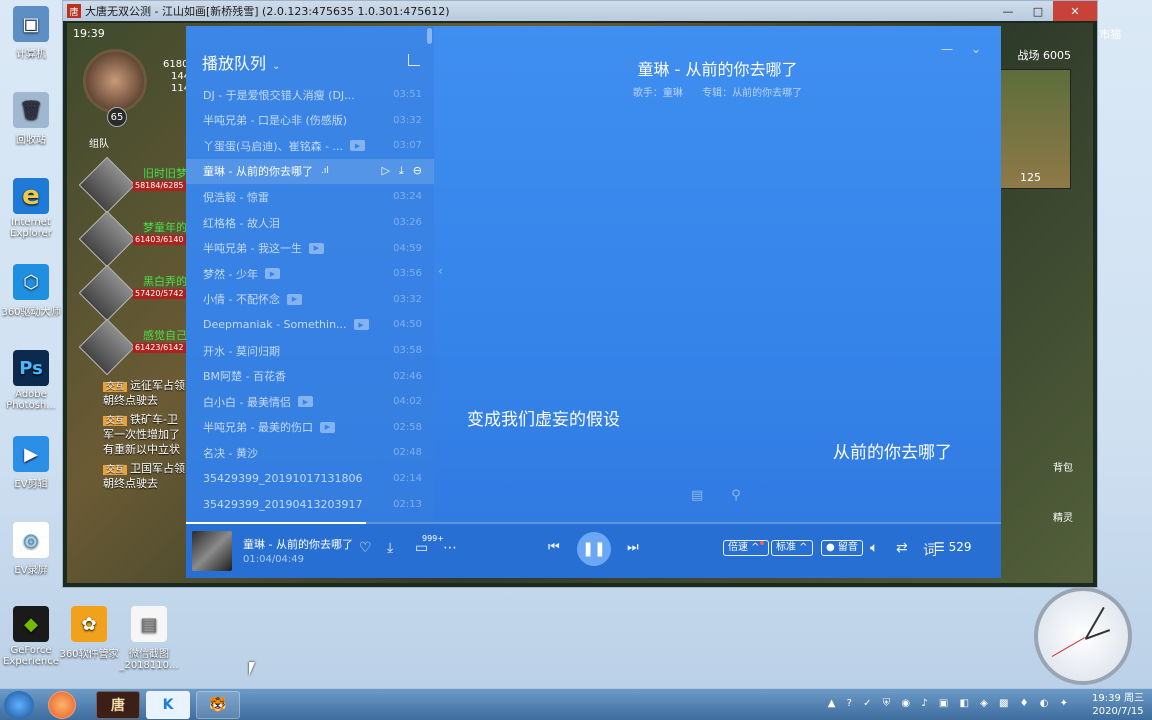  Describe the element at coordinates (1118, 705) in the screenshot. I see `taskbar-clock: 19:39 周三 2020/7/15` at that location.